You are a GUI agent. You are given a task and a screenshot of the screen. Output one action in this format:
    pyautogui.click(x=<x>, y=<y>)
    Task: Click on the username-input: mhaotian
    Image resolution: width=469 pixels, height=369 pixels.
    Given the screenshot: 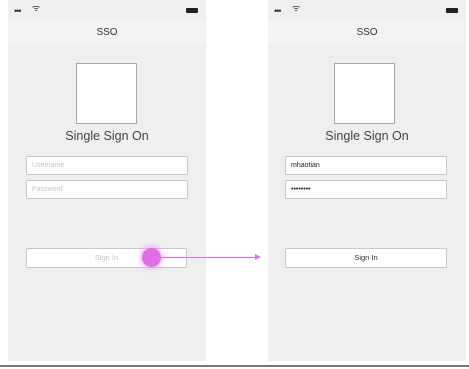 What is the action you would take?
    pyautogui.click(x=366, y=165)
    